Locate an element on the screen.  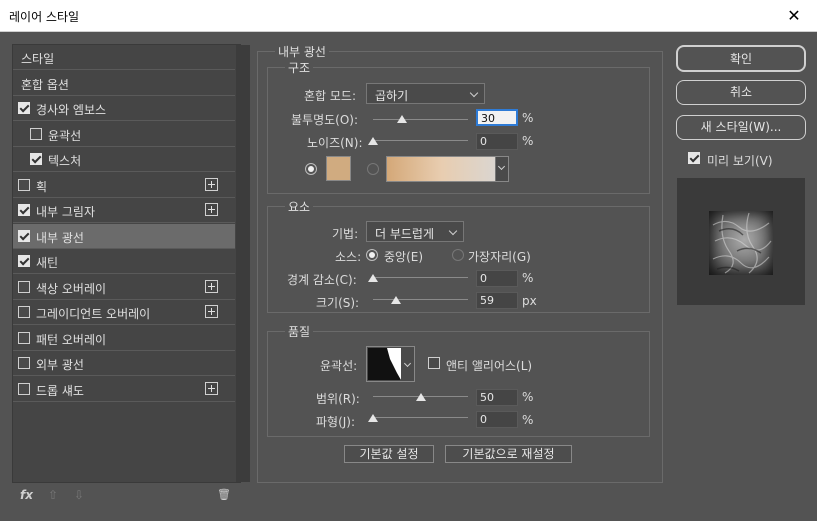
gradient-picker-toggle is located at coordinates (501, 169).